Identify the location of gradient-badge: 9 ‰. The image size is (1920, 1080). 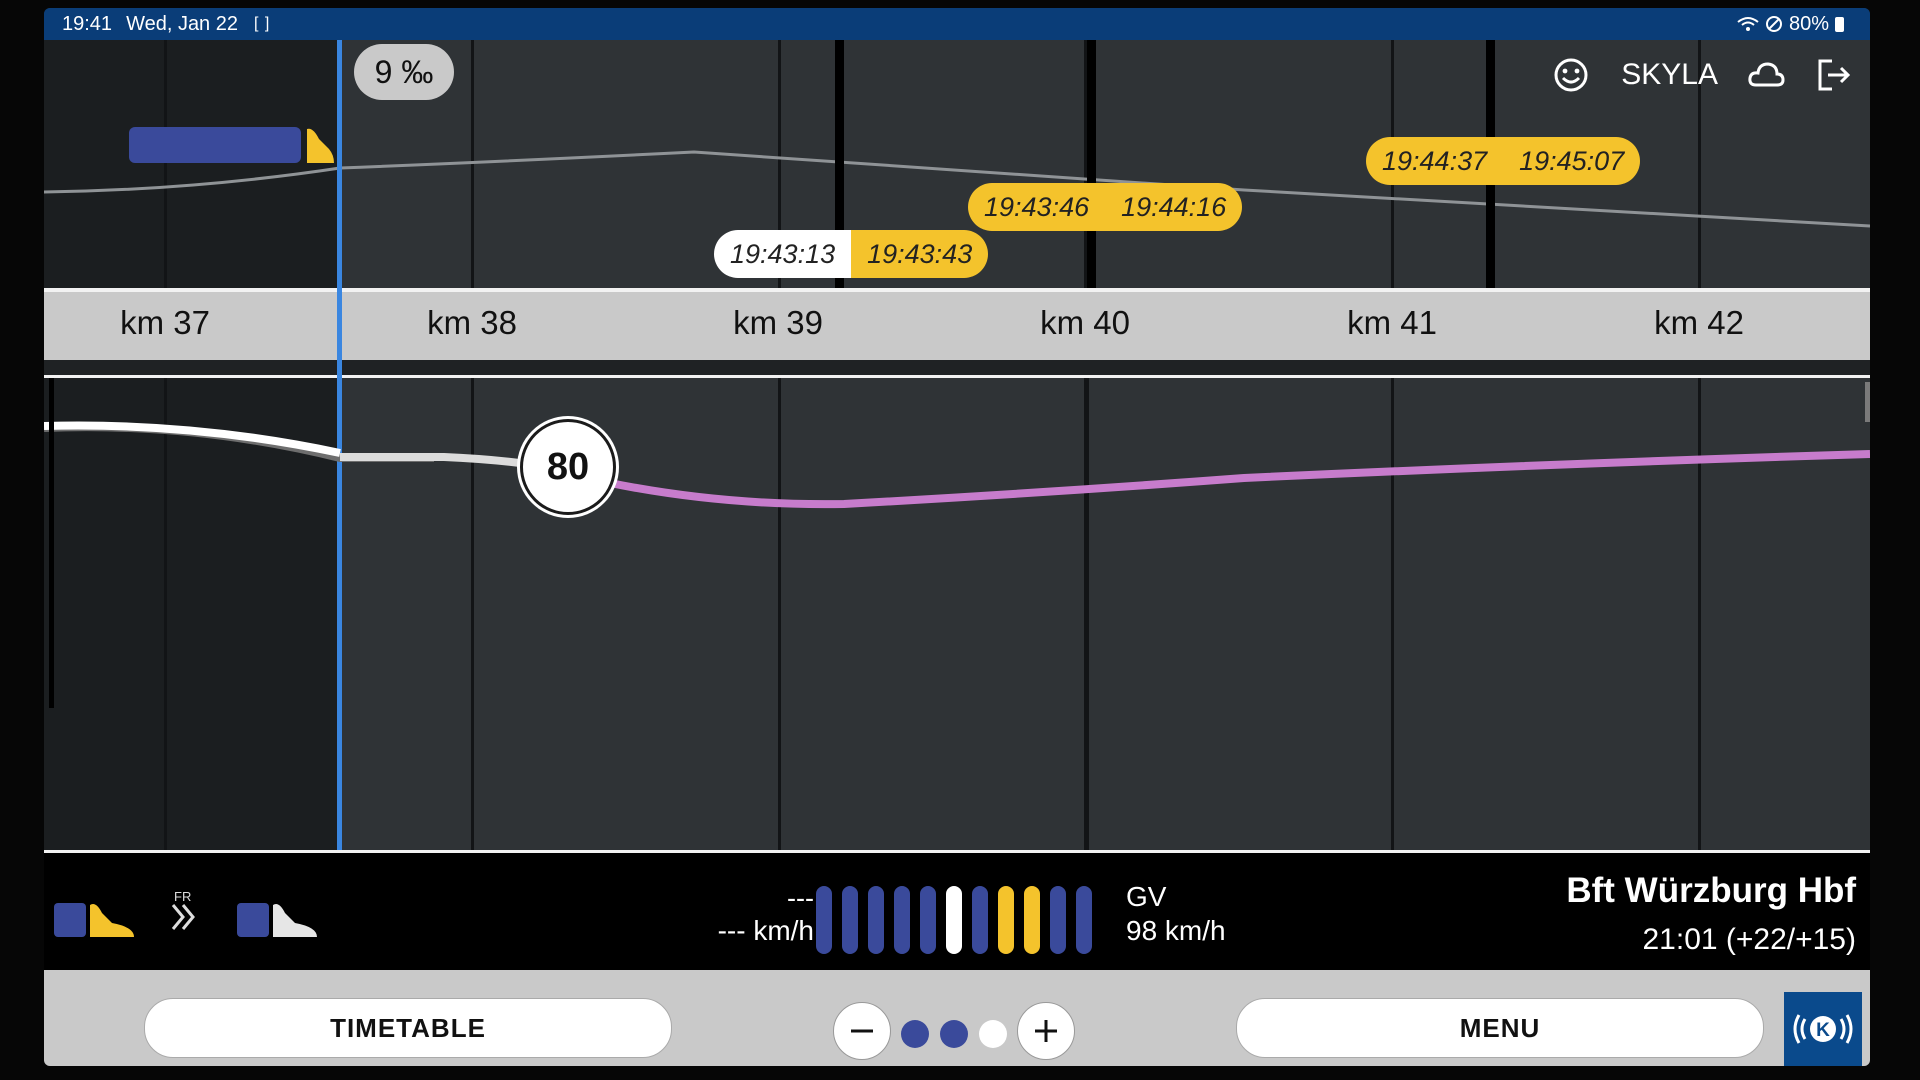
(404, 72).